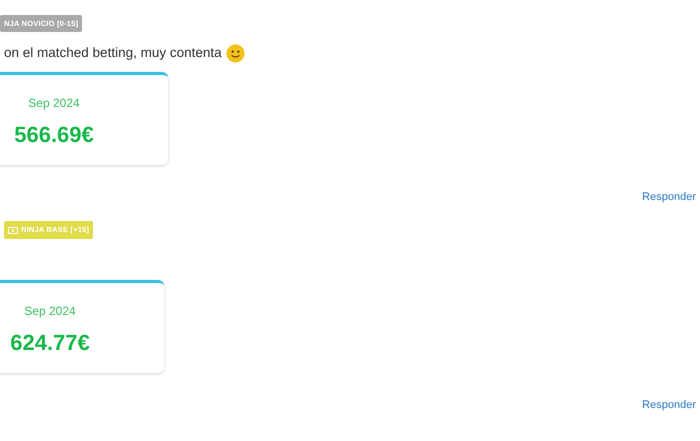  Describe the element at coordinates (235, 53) in the screenshot. I see `smiley-icon` at that location.